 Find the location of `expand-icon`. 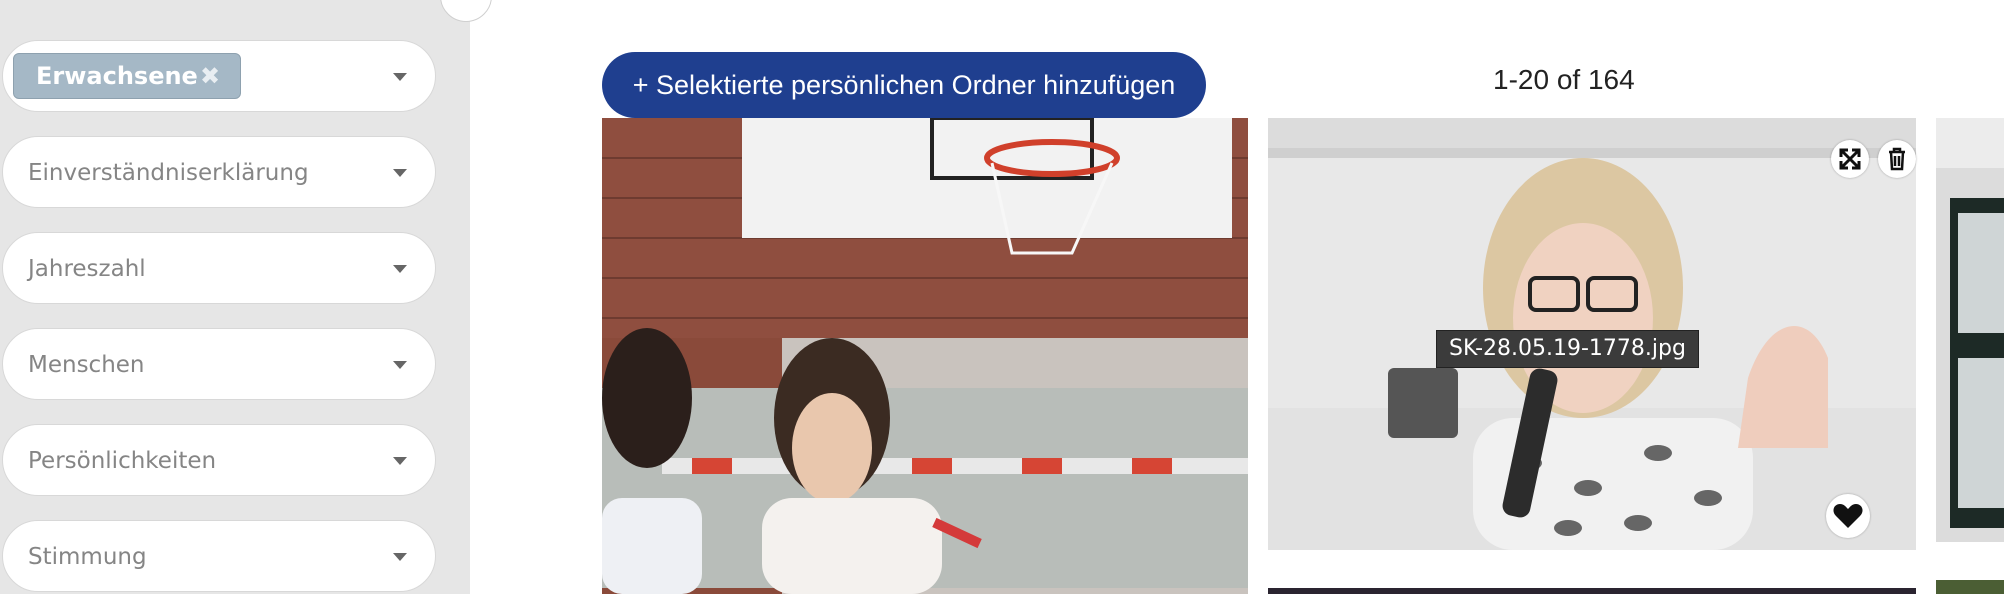

expand-icon is located at coordinates (1850, 159).